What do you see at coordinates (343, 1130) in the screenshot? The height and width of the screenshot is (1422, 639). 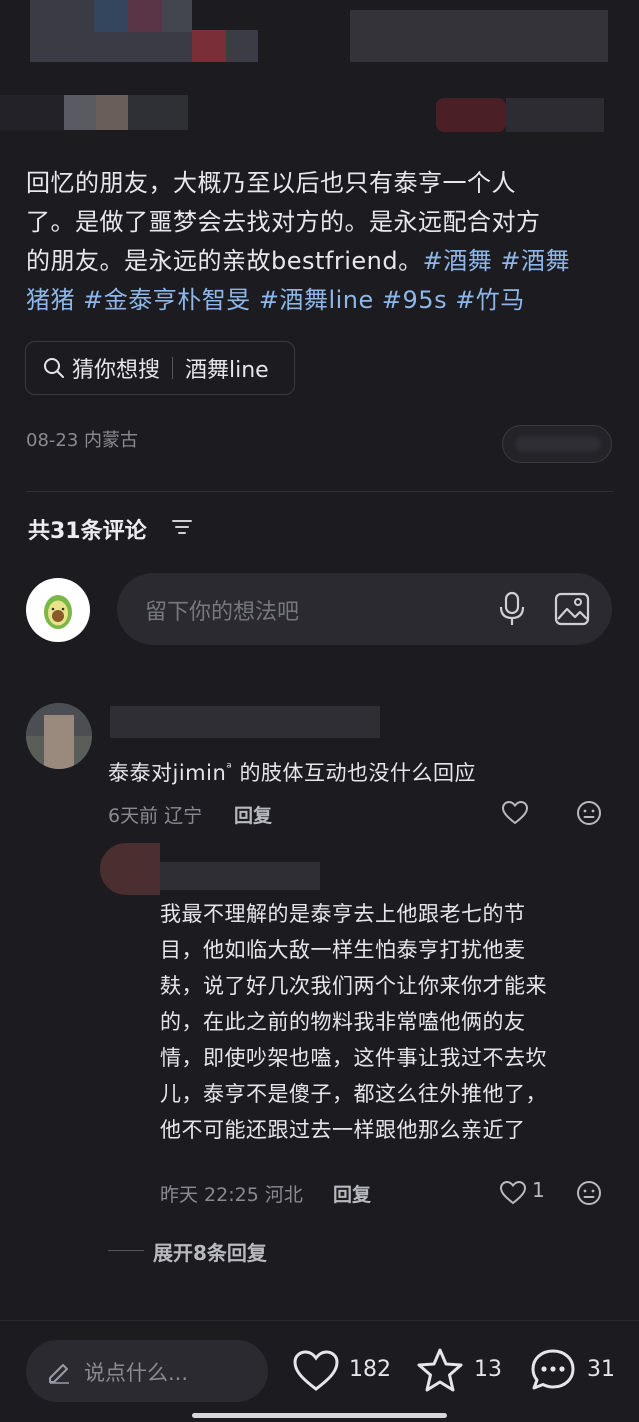 I see `reply-line: 他不可能还跟过去一样跟他那么亲近了` at bounding box center [343, 1130].